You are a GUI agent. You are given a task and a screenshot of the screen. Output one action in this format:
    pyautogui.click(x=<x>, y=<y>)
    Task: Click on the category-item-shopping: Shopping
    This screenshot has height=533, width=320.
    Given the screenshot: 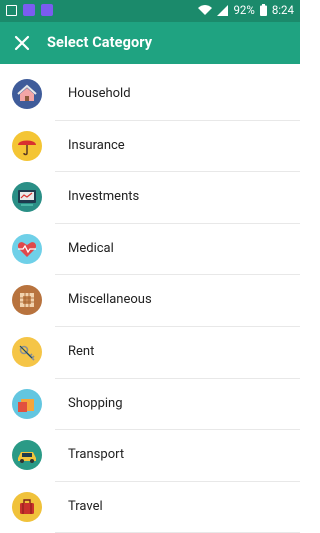 What is the action you would take?
    pyautogui.click(x=150, y=405)
    